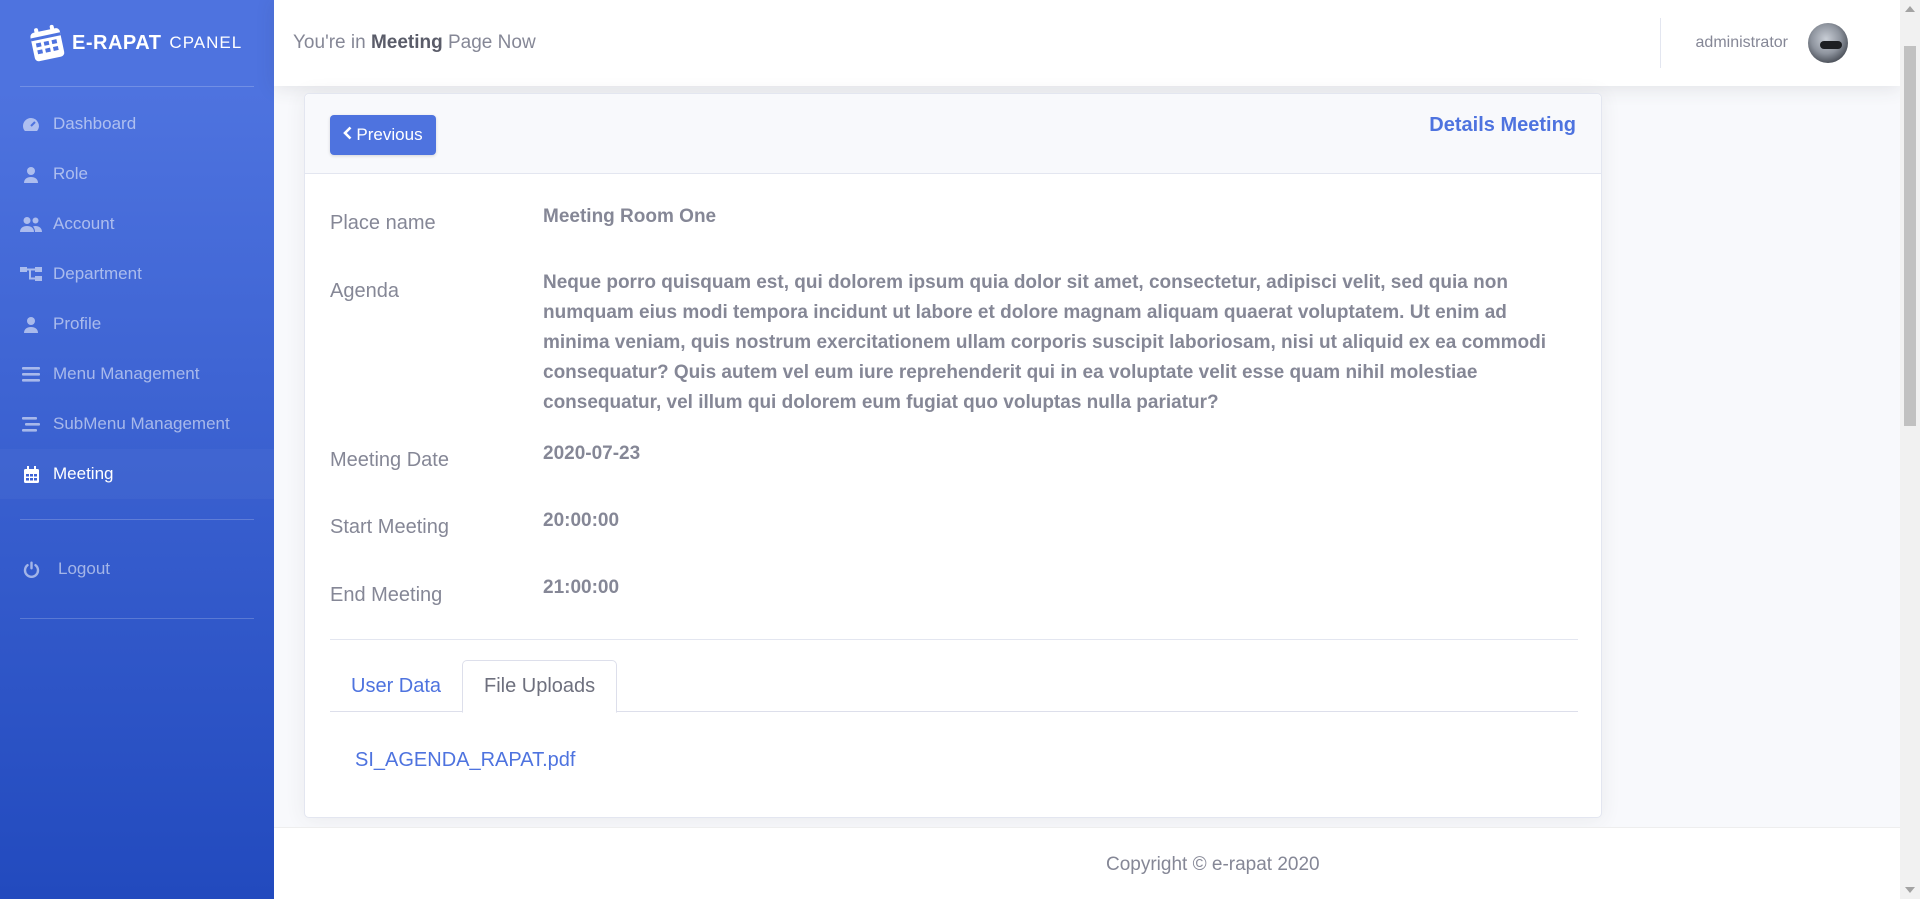  Describe the element at coordinates (95, 123) in the screenshot. I see `sidebar-item-label: Dashboard` at that location.